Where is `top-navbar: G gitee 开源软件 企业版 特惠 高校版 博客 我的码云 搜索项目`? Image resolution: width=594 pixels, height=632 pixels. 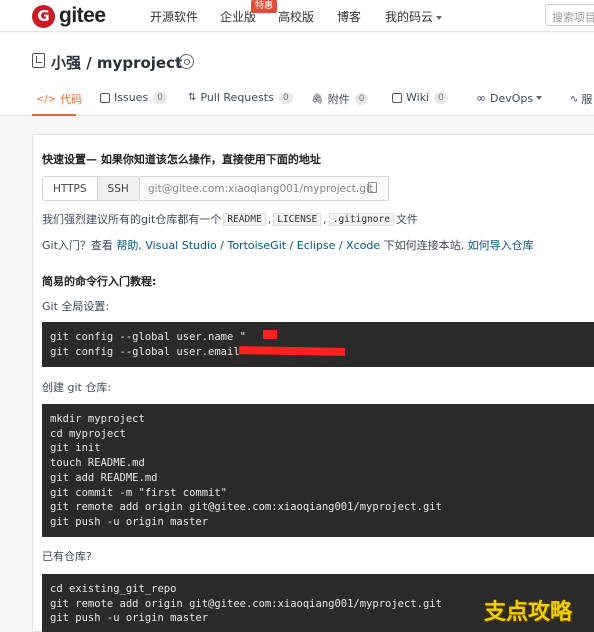 top-navbar: G gitee 开源软件 企业版 特惠 高校版 博客 我的码云 搜索项目 is located at coordinates (297, 16).